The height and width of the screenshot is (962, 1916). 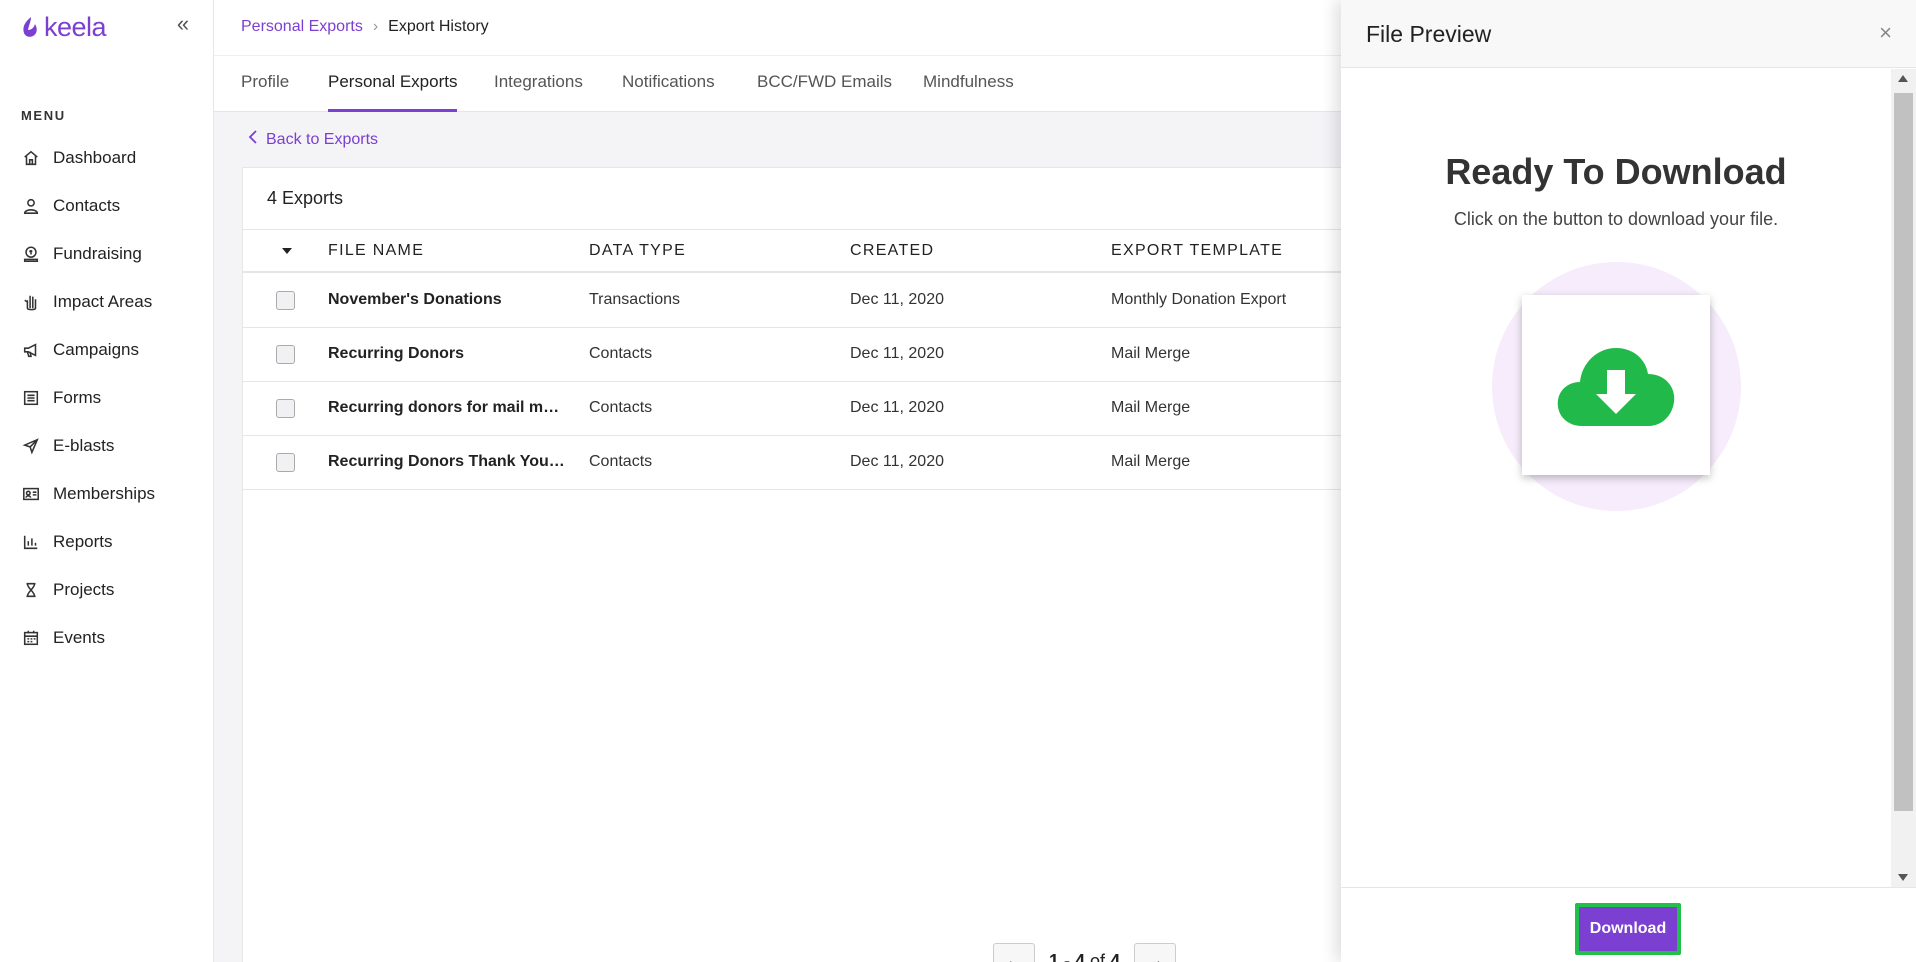 I want to click on previous-page-button: ←, so click(x=1014, y=952).